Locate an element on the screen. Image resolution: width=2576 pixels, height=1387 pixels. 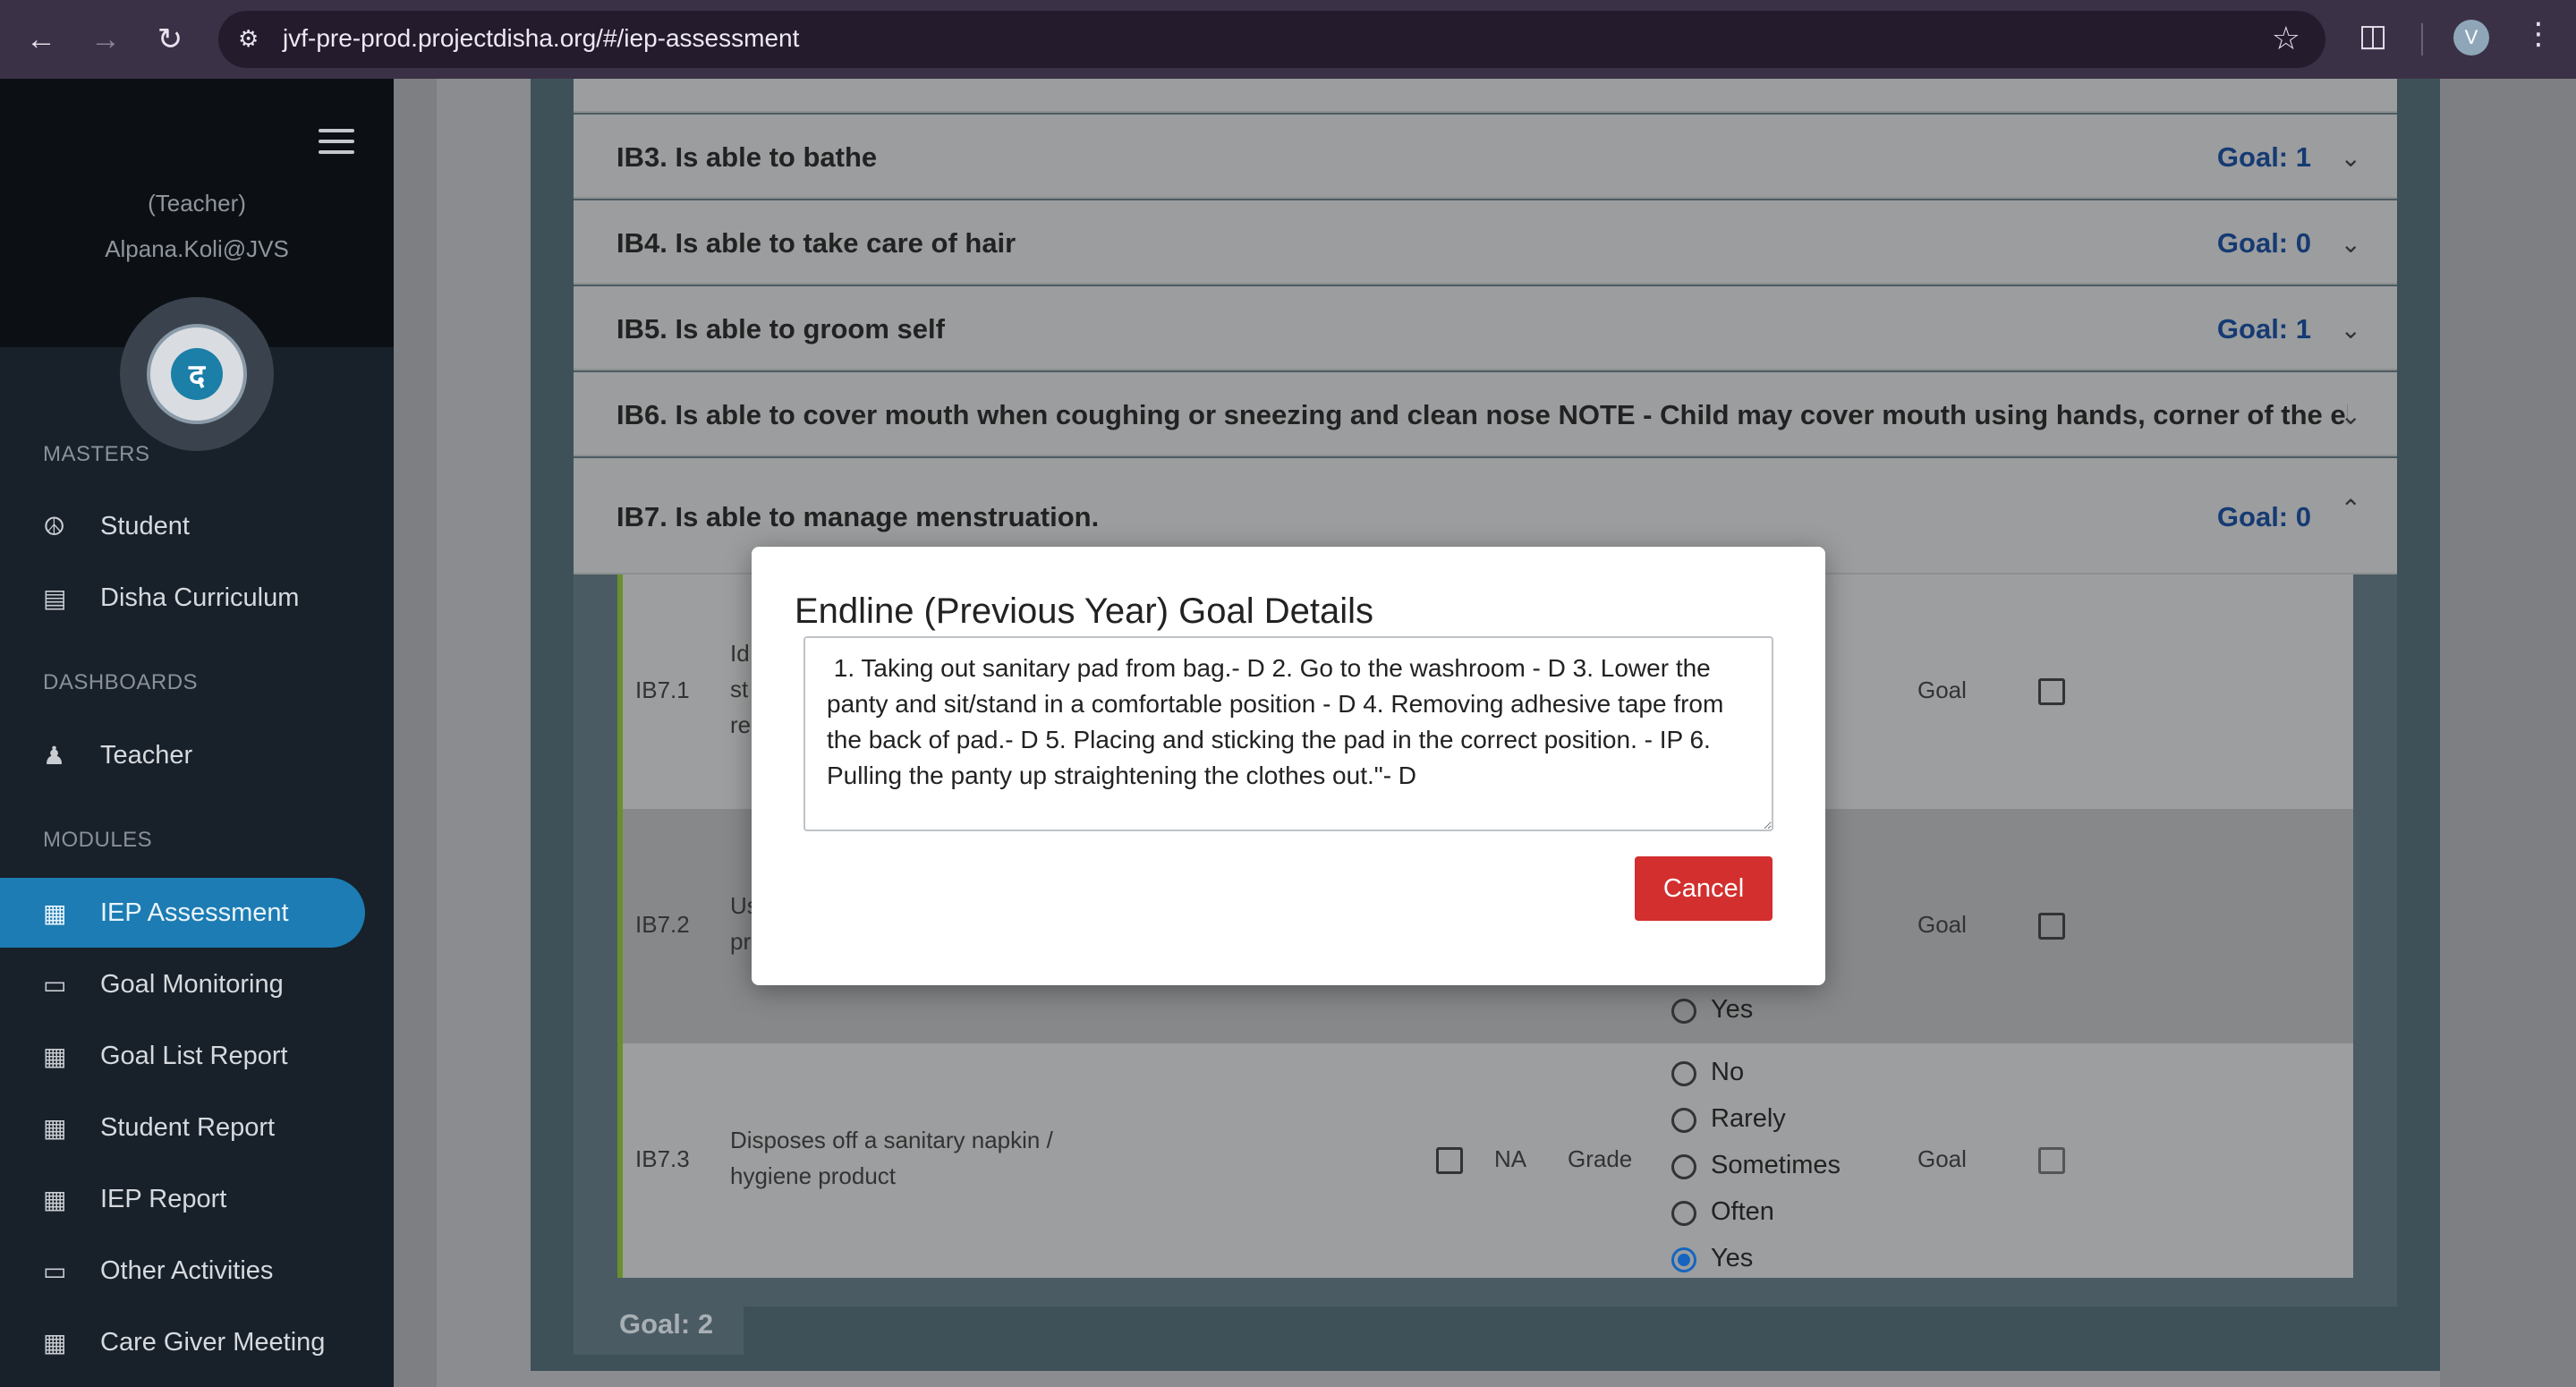
accordion-row-ib5: IB5. Is able to groom self Goal: 1 ⌄ is located at coordinates (1485, 328).